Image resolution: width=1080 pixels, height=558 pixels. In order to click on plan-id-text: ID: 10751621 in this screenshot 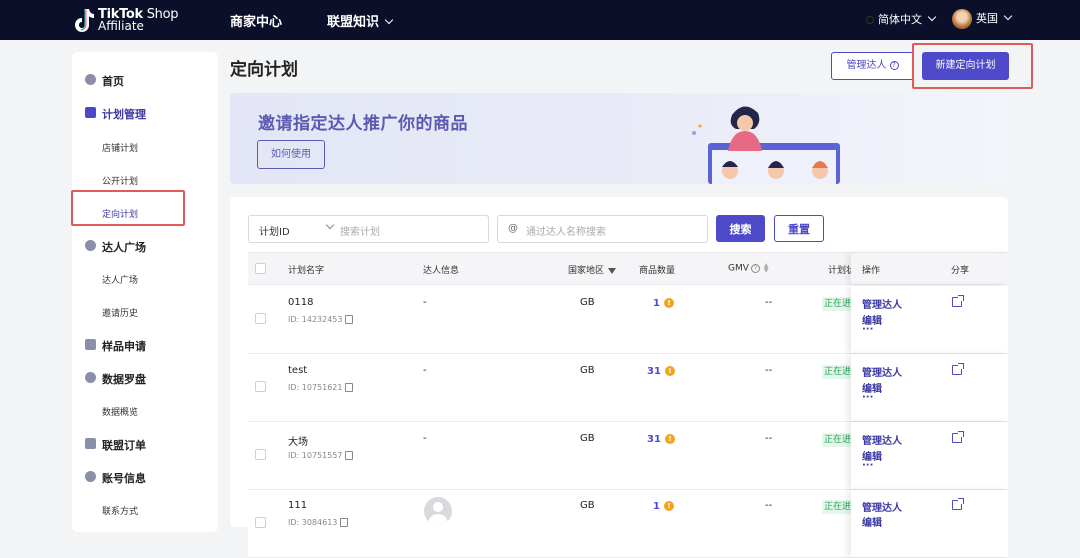, I will do `click(315, 387)`.